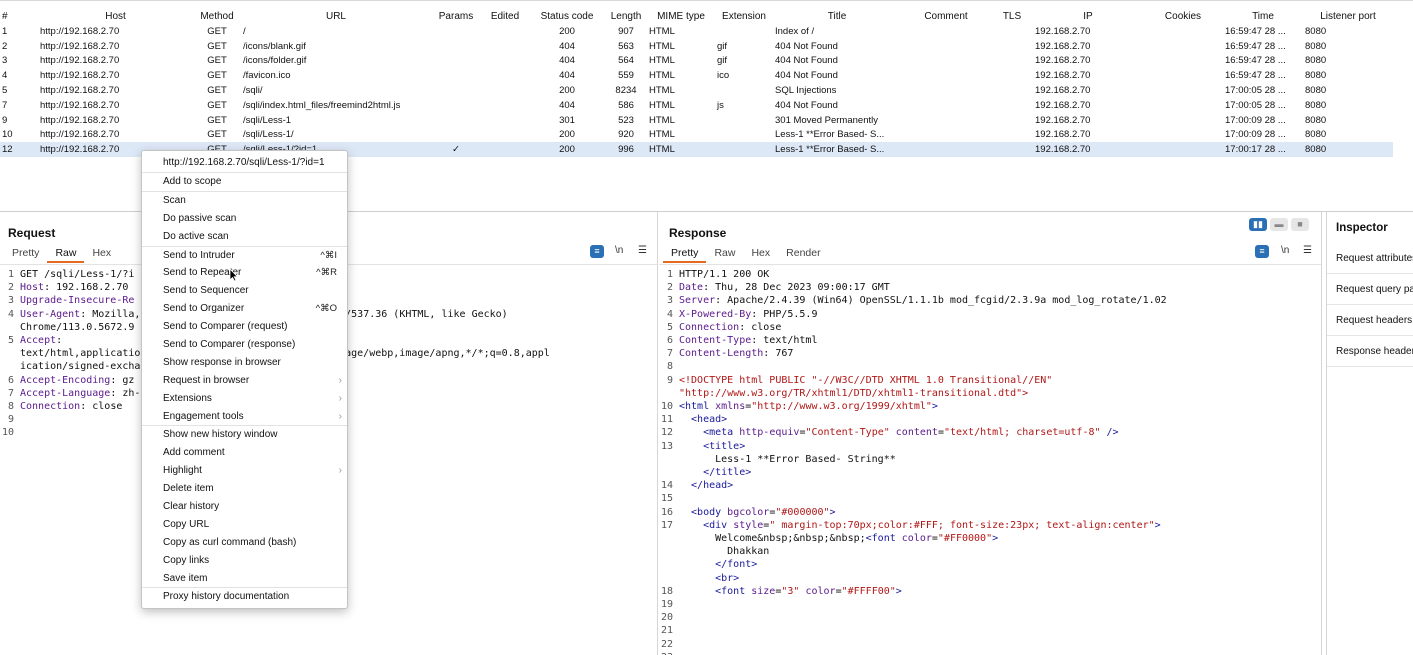 Image resolution: width=1413 pixels, height=655 pixels. Describe the element at coordinates (703, 512) in the screenshot. I see `code-text: <body` at that location.